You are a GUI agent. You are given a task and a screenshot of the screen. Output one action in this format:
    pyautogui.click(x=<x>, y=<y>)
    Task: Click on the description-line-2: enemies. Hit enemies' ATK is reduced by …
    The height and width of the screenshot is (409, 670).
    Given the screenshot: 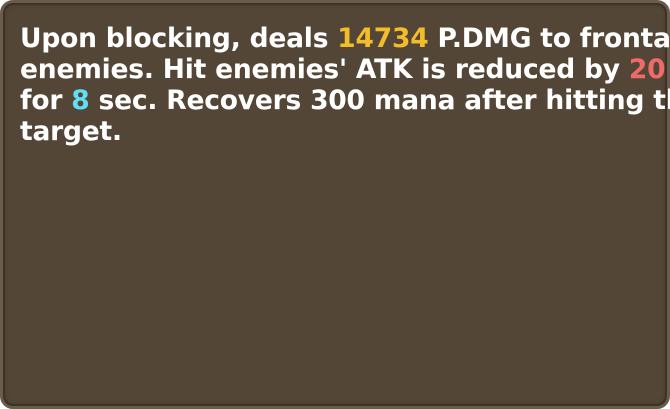 What is the action you would take?
    pyautogui.click(x=343, y=69)
    